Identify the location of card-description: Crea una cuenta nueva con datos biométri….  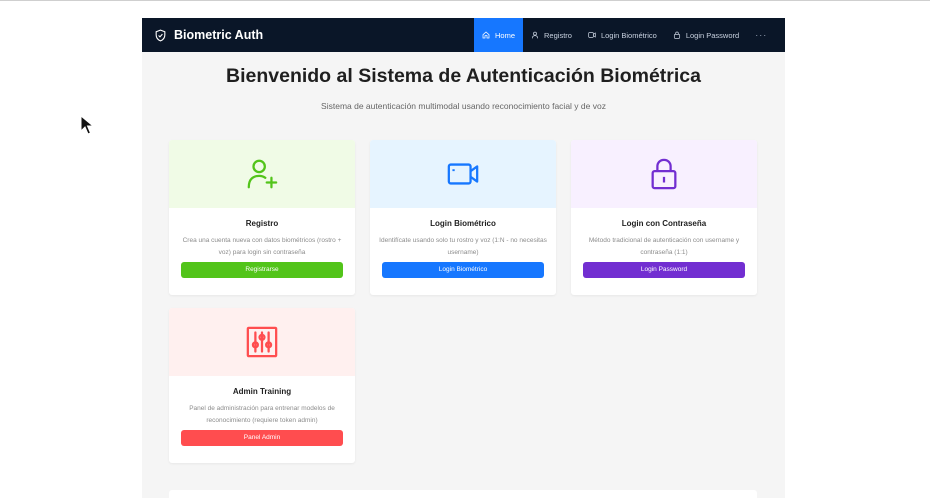
(262, 246).